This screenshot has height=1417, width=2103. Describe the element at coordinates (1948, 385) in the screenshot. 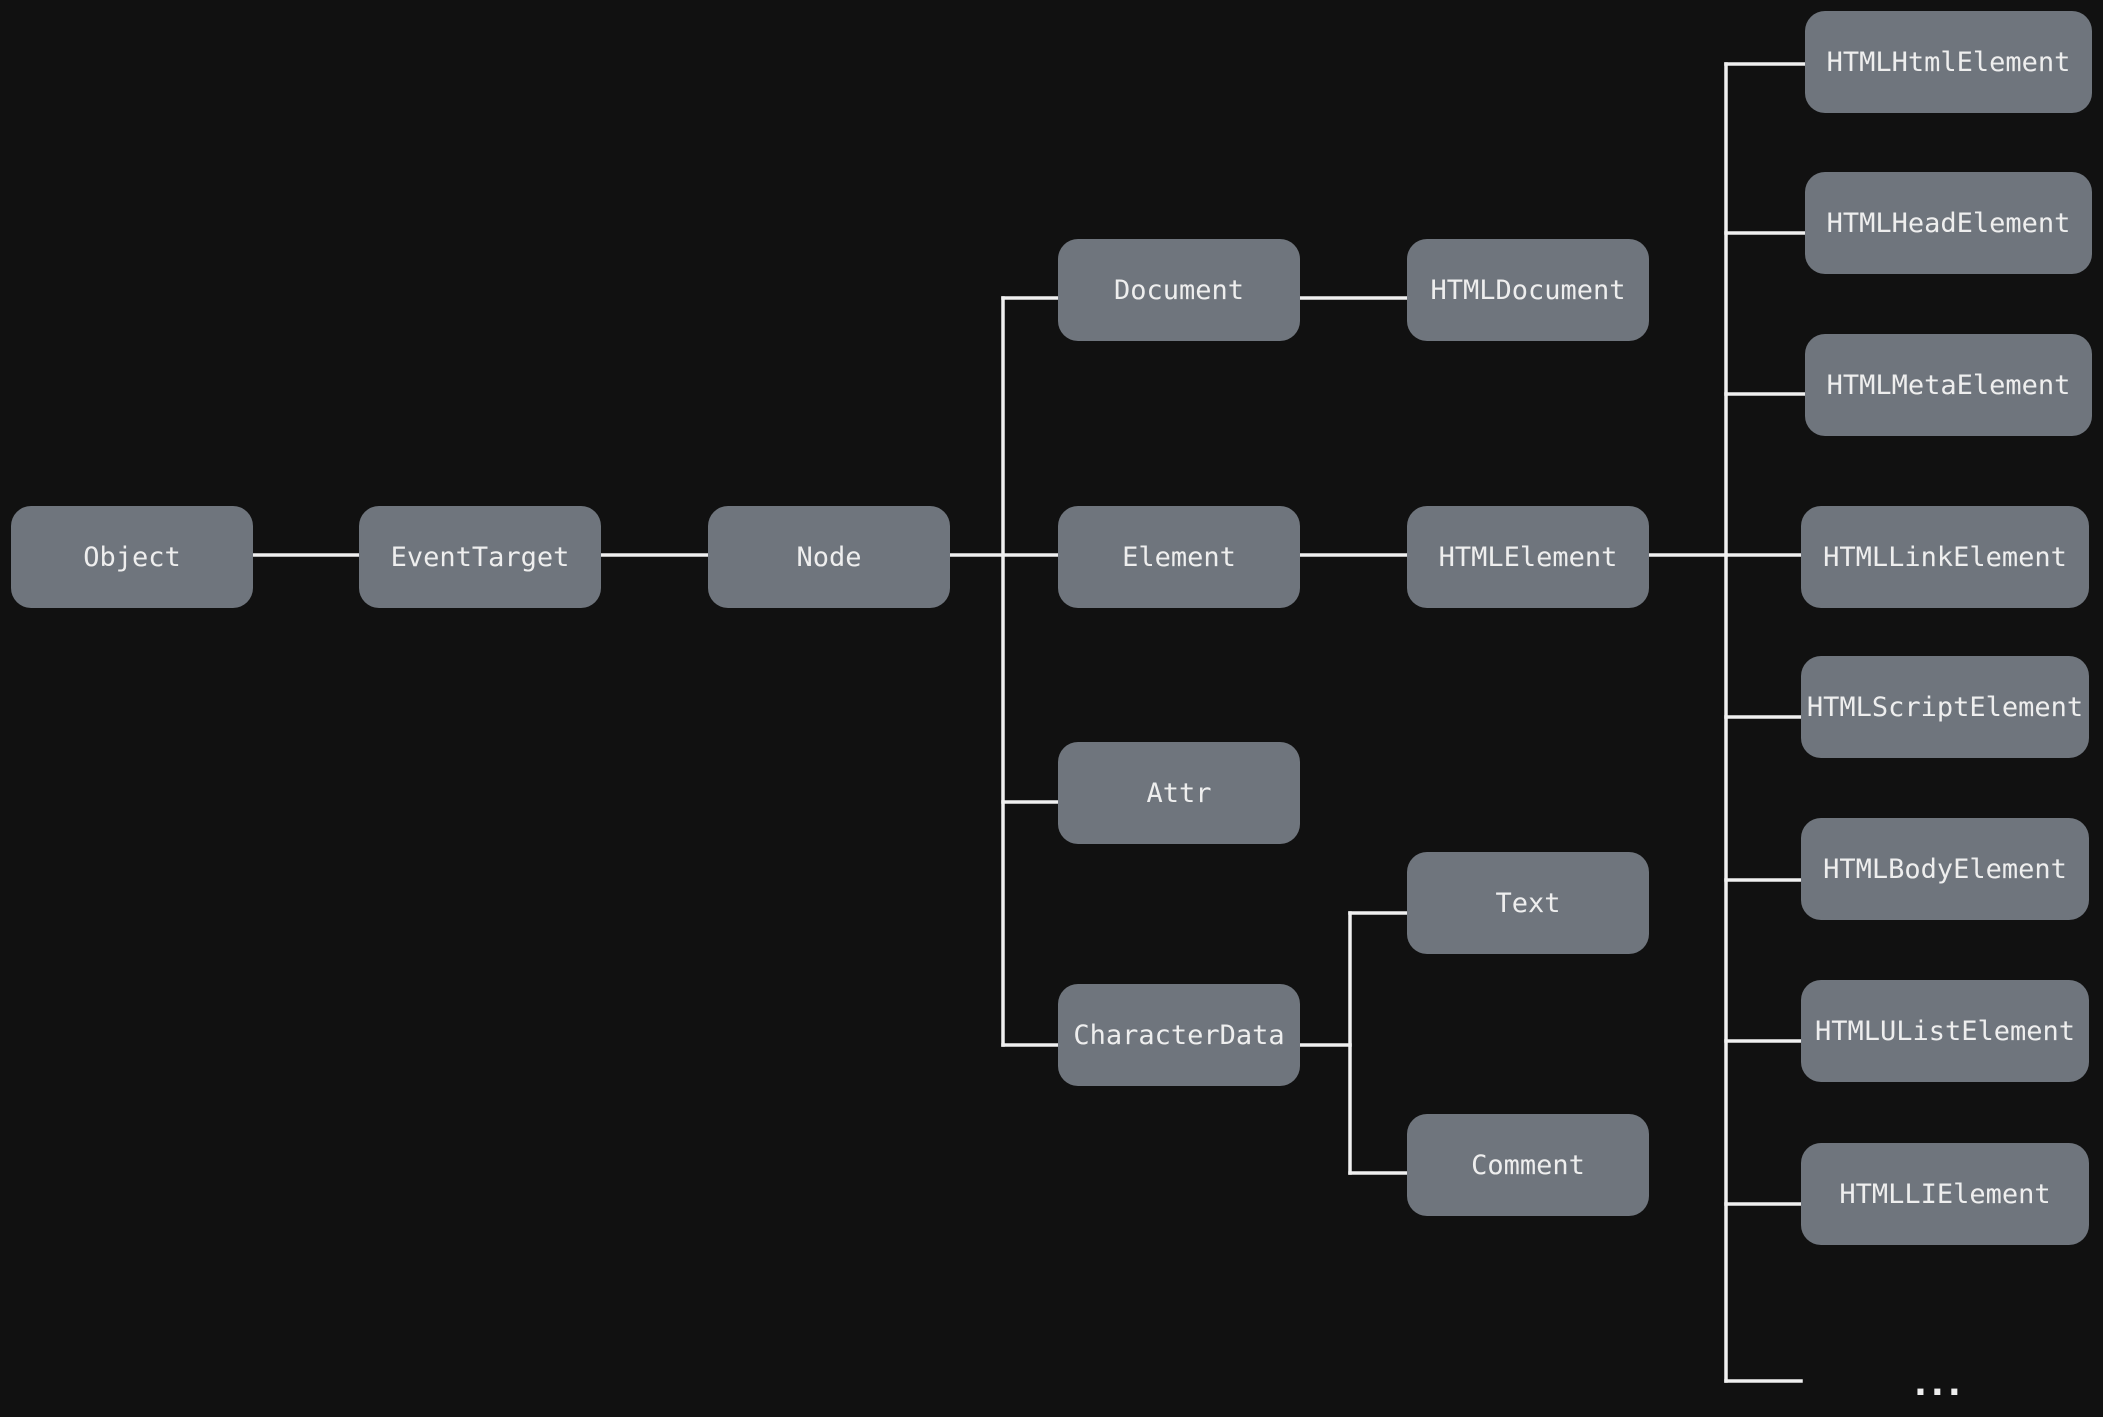

I see `node-htmlmetaelement: HTMLMetaElement` at that location.